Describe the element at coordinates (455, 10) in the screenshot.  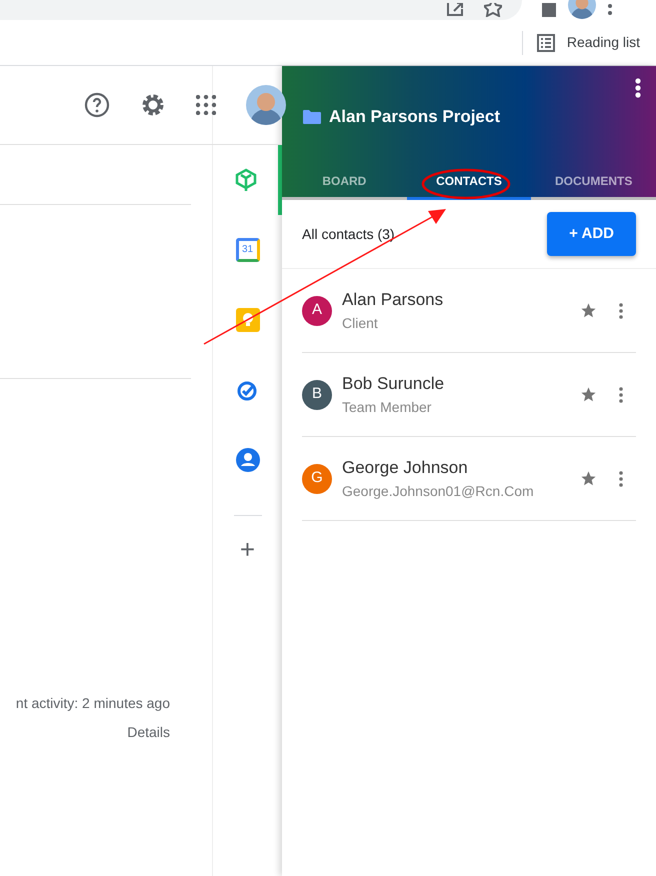
I see `share-icon` at that location.